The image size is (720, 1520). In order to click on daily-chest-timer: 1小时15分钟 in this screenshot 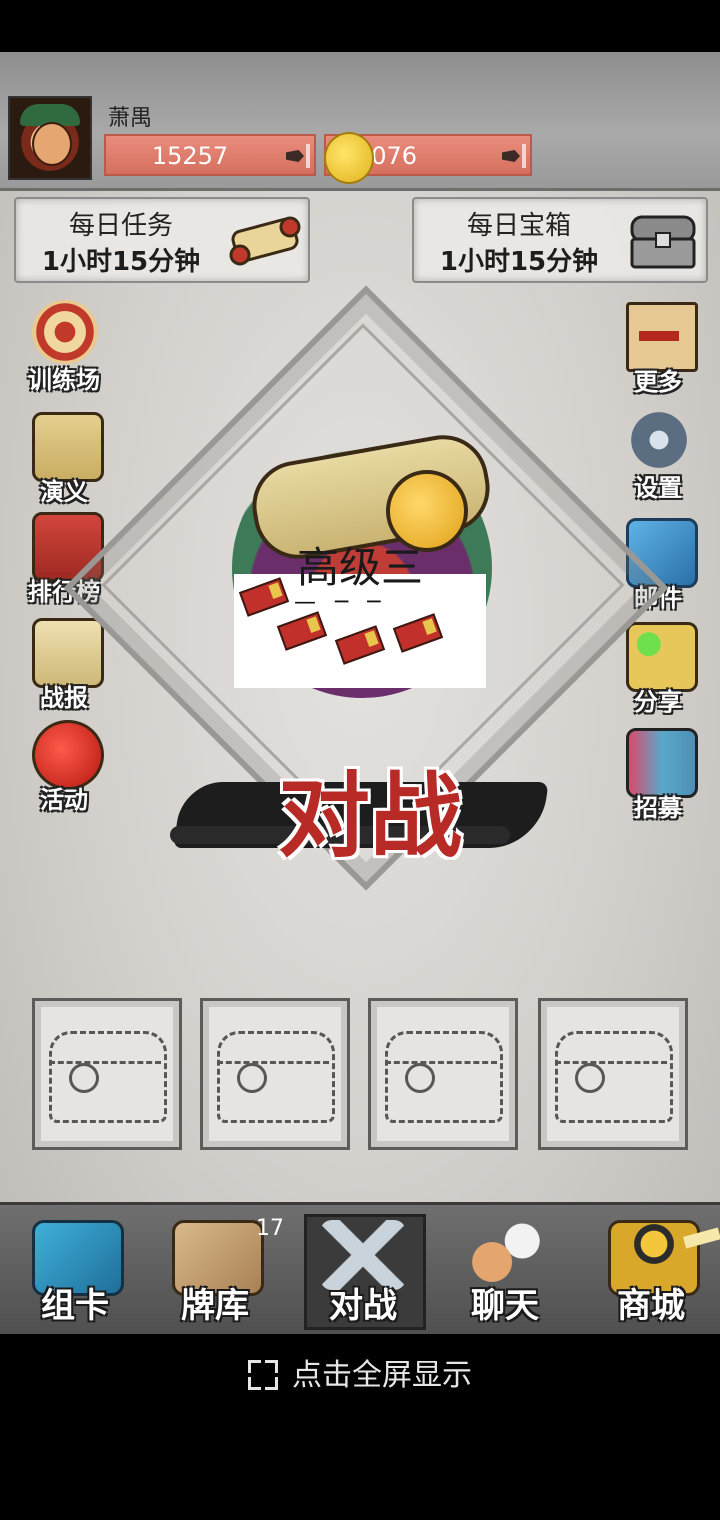, I will do `click(519, 262)`.